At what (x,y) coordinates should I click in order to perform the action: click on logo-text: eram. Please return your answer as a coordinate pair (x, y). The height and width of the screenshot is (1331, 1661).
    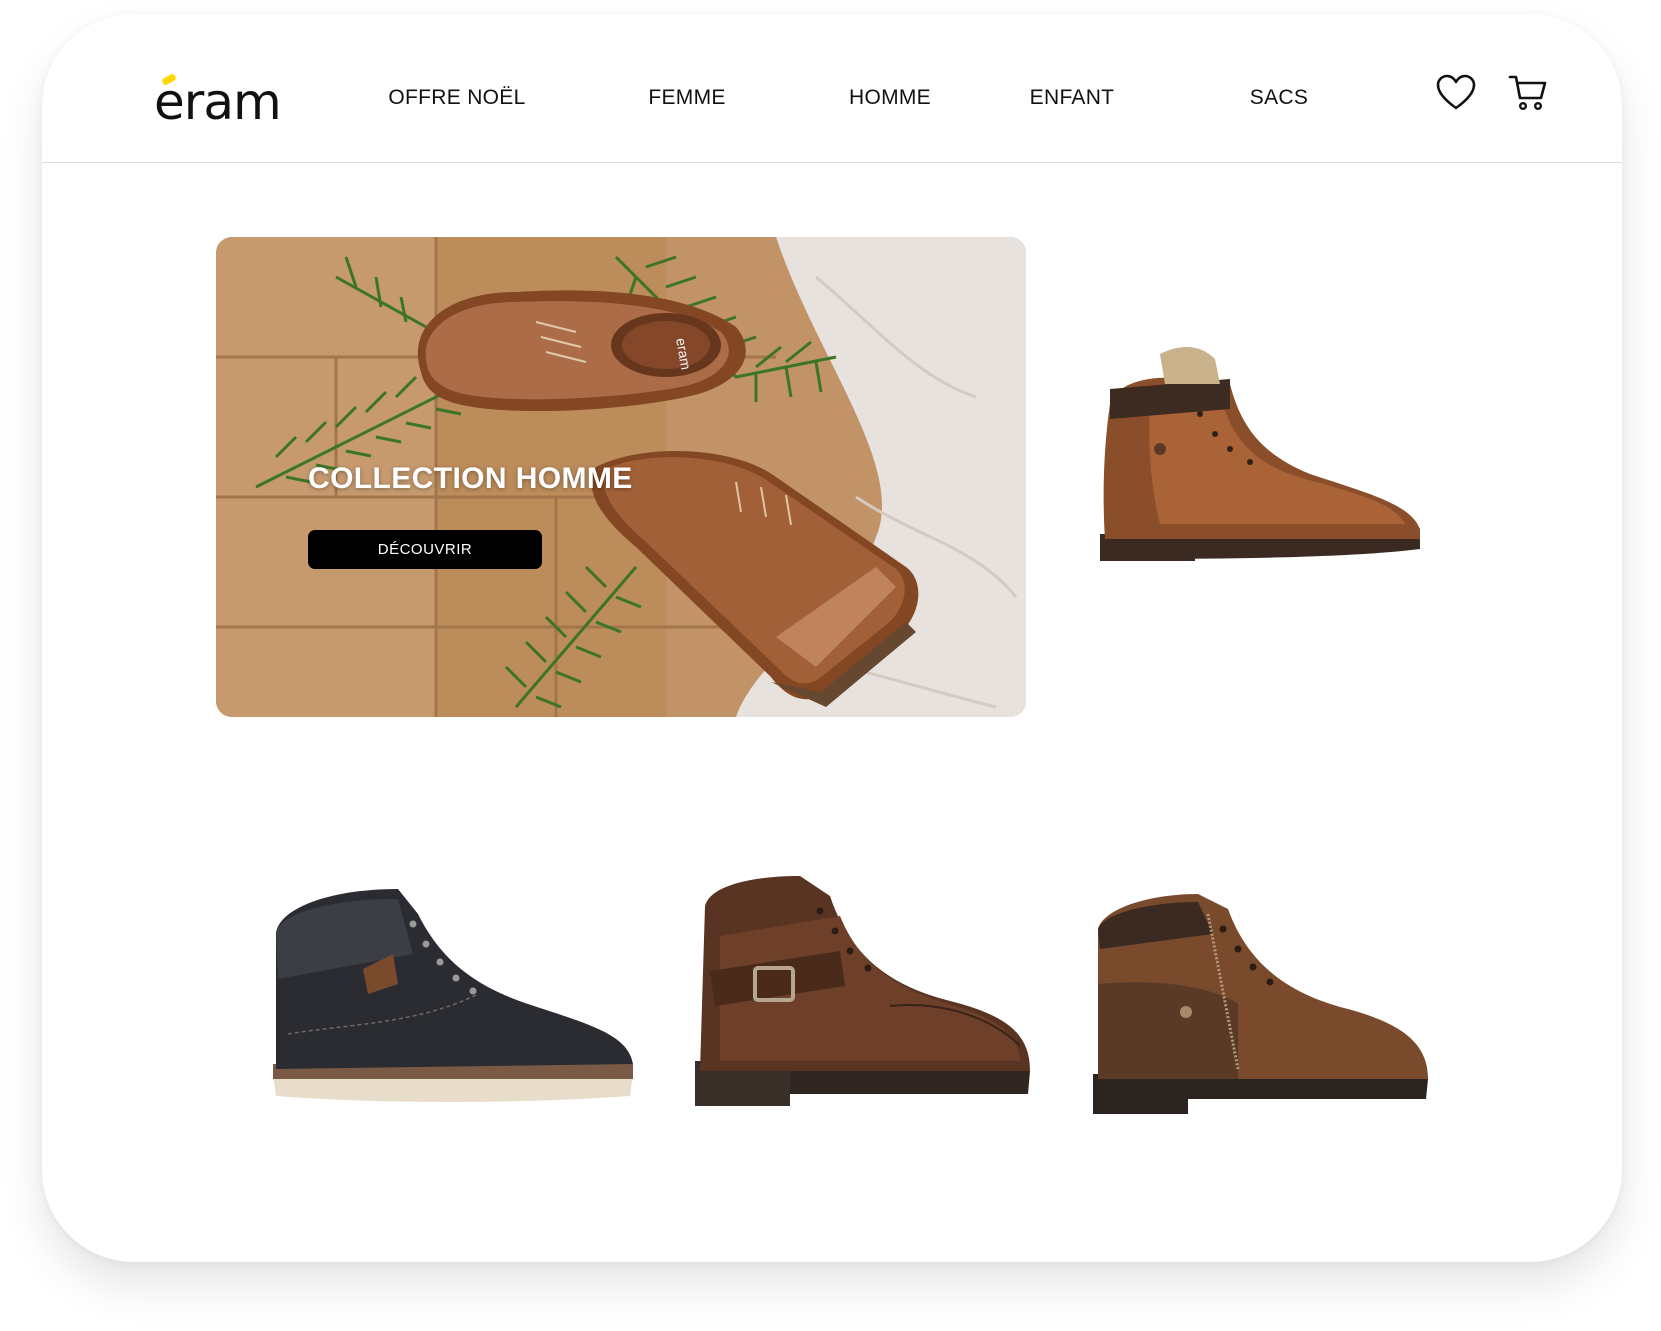
    Looking at the image, I should click on (218, 102).